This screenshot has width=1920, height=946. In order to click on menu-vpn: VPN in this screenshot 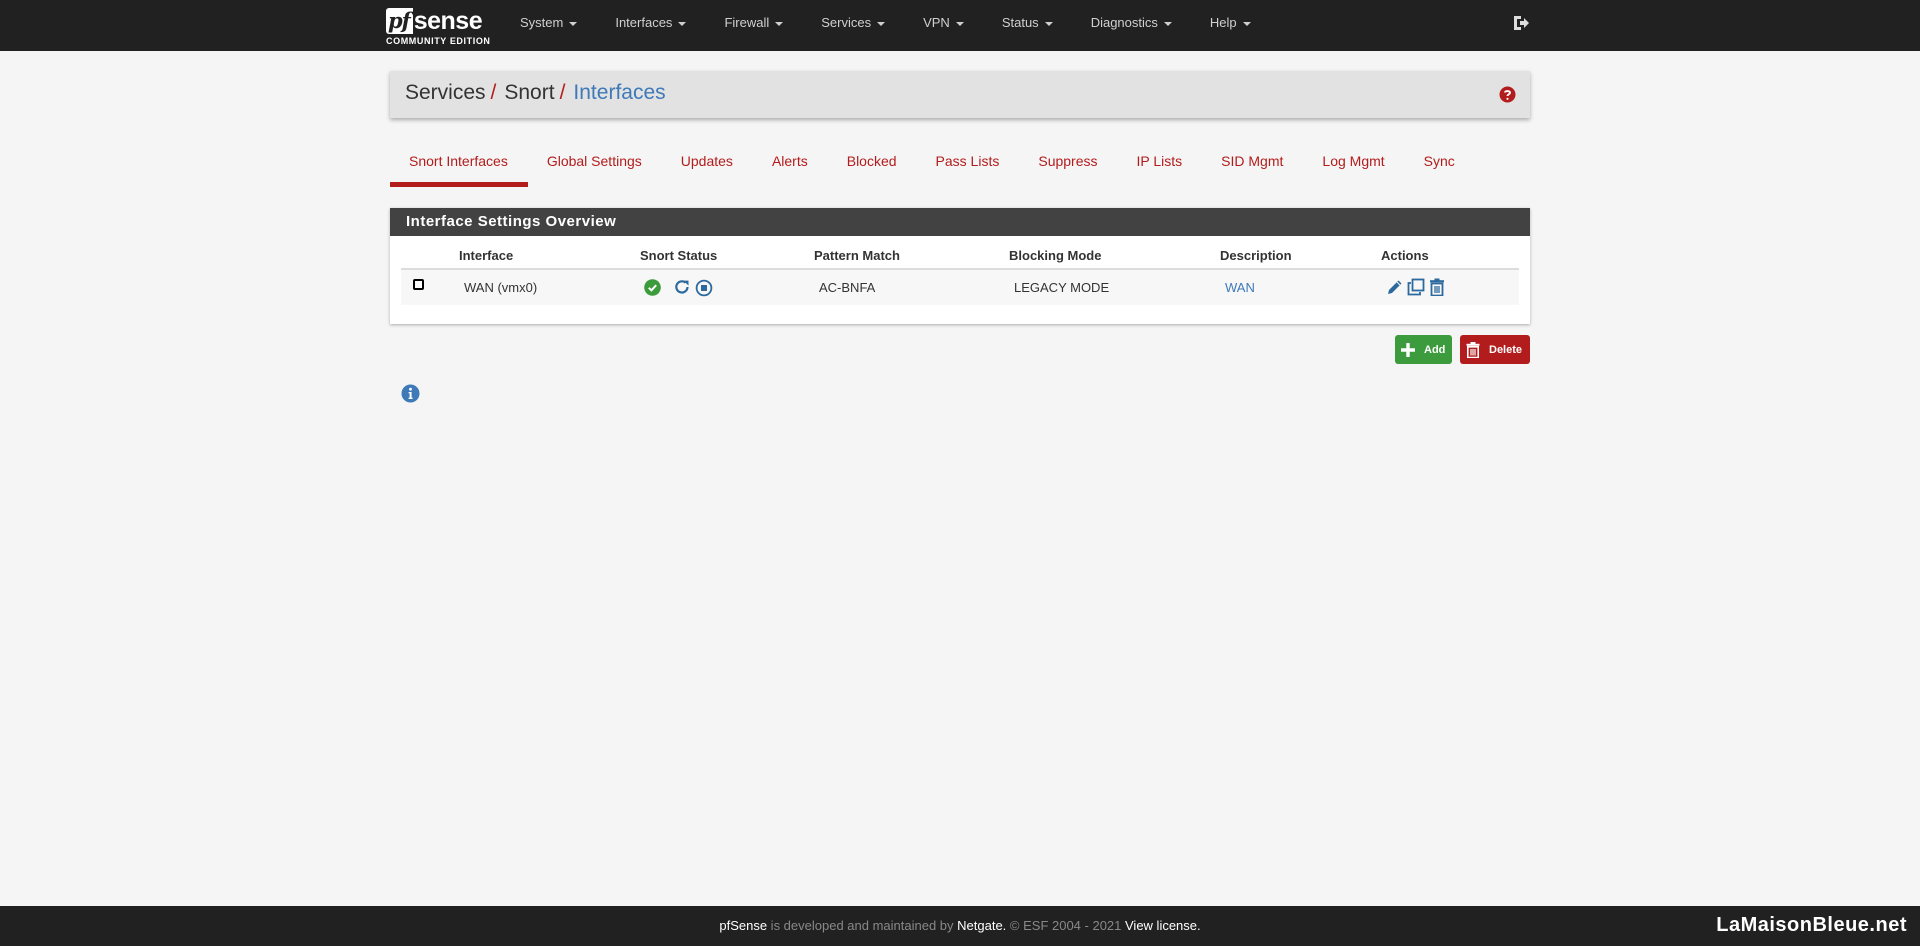, I will do `click(943, 22)`.